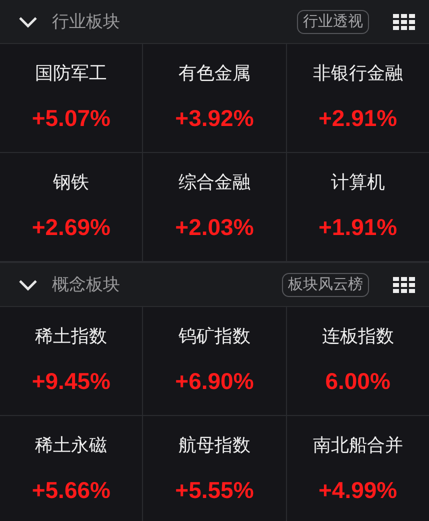  I want to click on sector-tile: 稀土永磁 +5.66%, so click(71, 468).